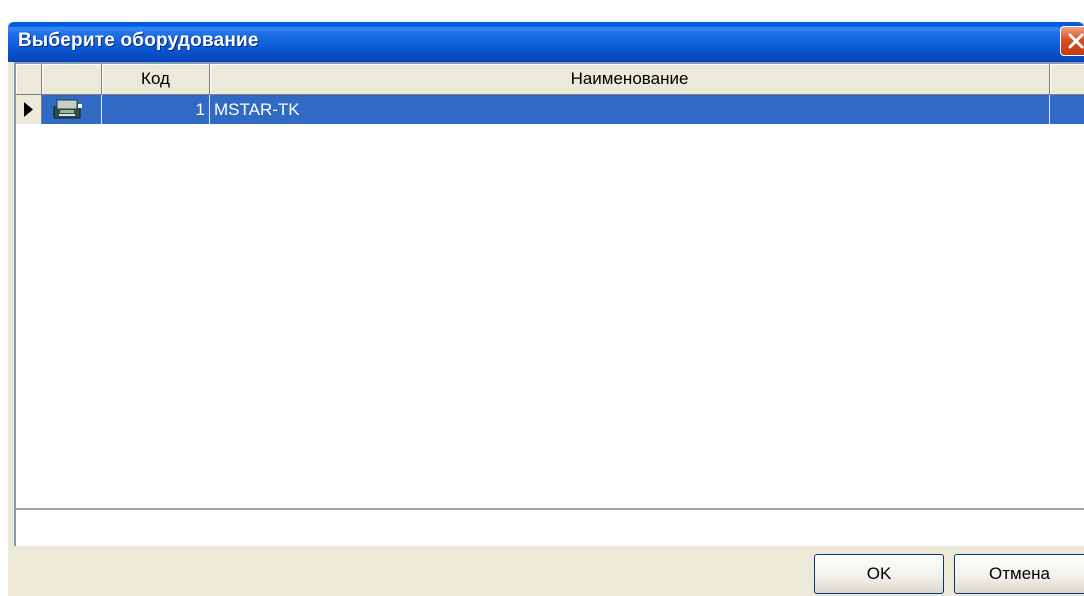 This screenshot has height=596, width=1084. I want to click on grid-header: Код Наименование, so click(550, 79).